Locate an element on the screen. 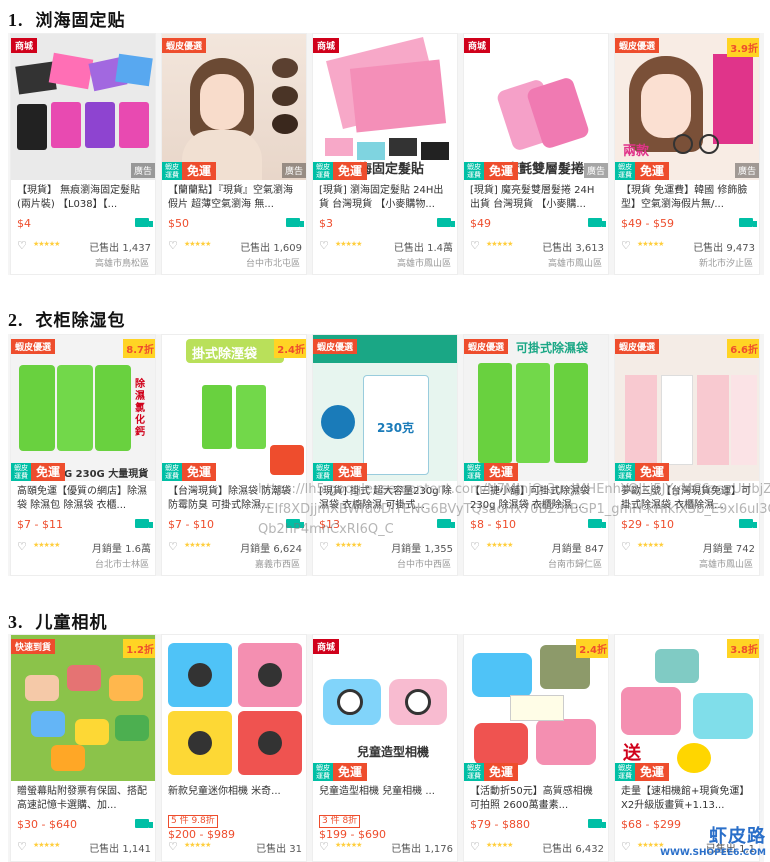  product-price: $50 is located at coordinates (178, 223).